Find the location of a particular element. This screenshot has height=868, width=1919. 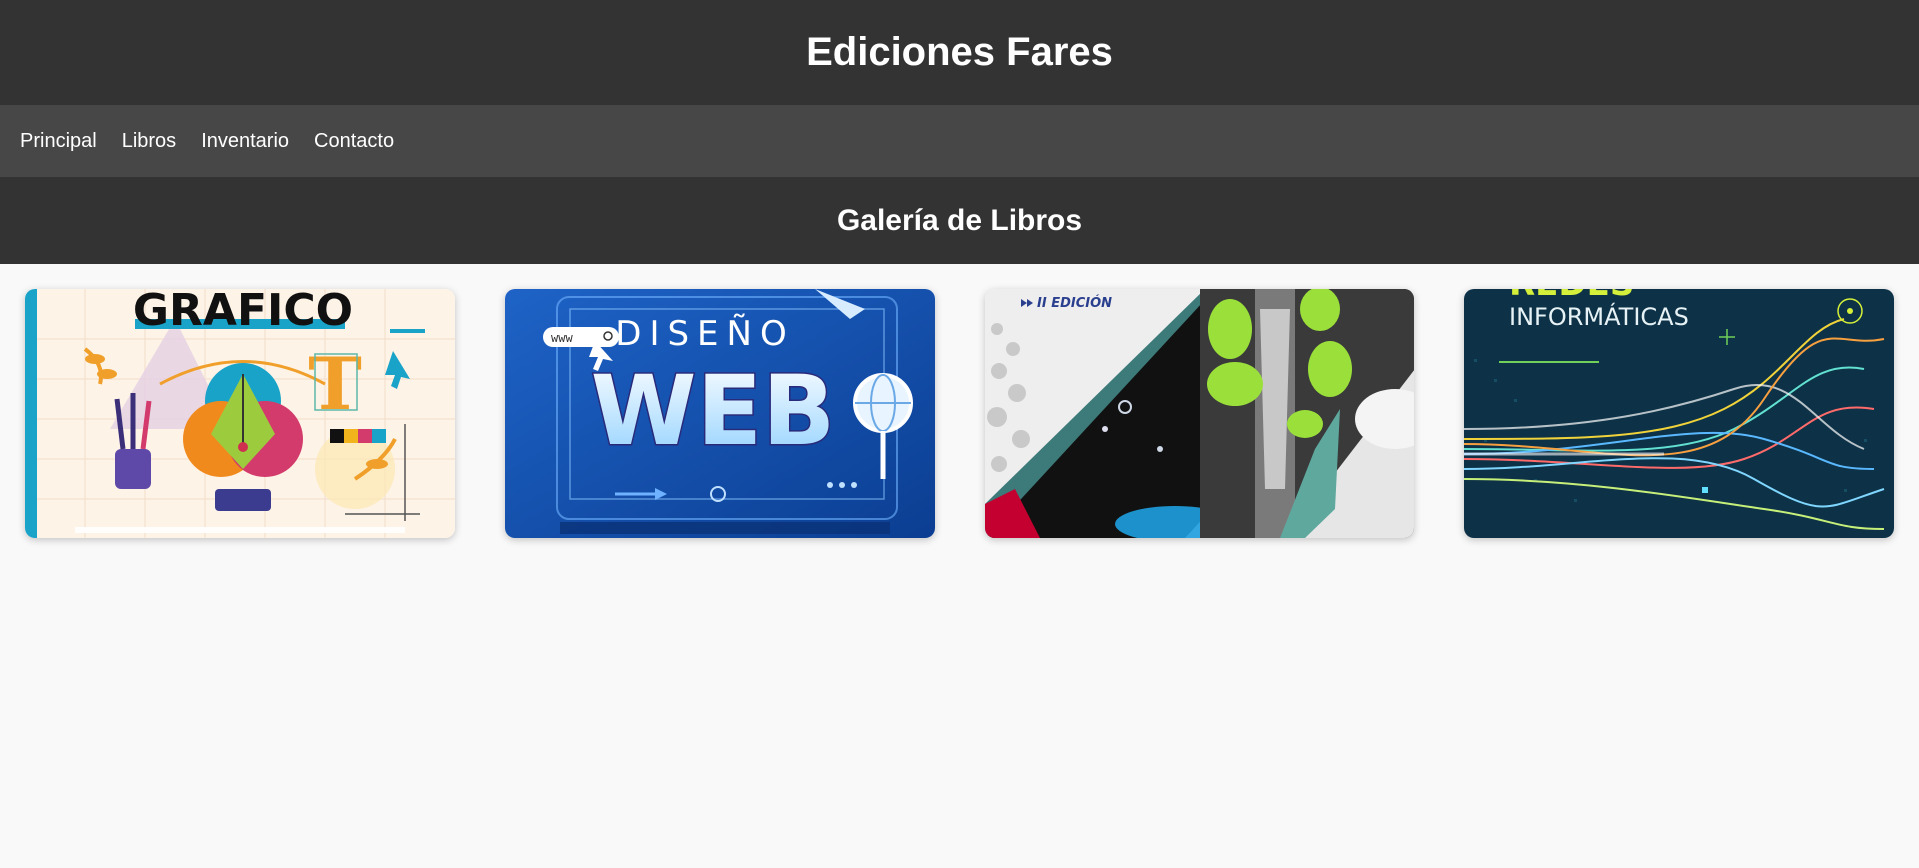

nav-link-principal: Principal is located at coordinates (58, 141).